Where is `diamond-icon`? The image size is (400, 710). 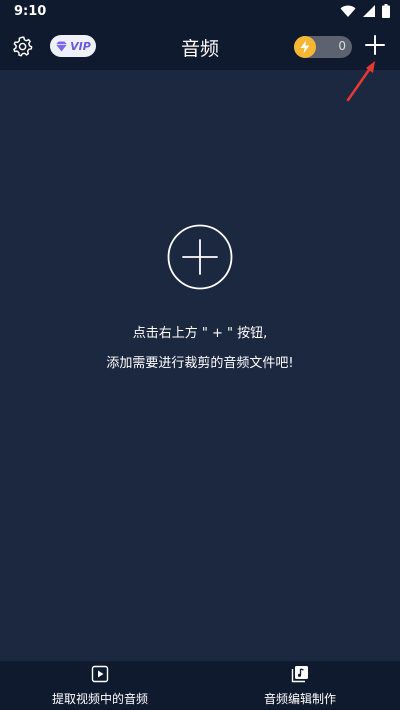
diamond-icon is located at coordinates (61, 46).